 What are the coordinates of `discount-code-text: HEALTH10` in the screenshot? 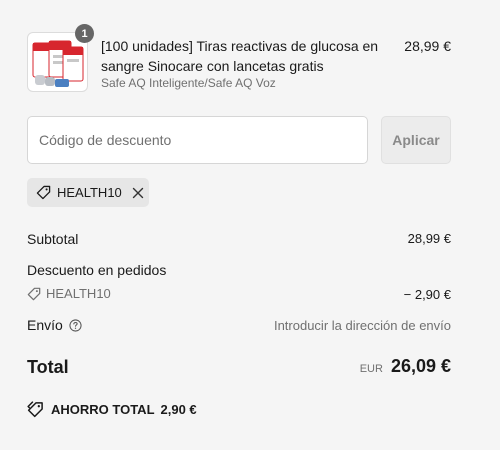 It's located at (78, 293).